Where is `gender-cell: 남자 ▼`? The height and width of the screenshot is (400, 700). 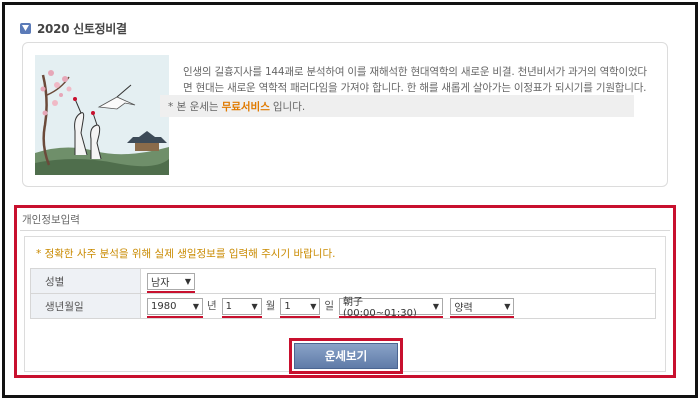 gender-cell: 남자 ▼ is located at coordinates (398, 281).